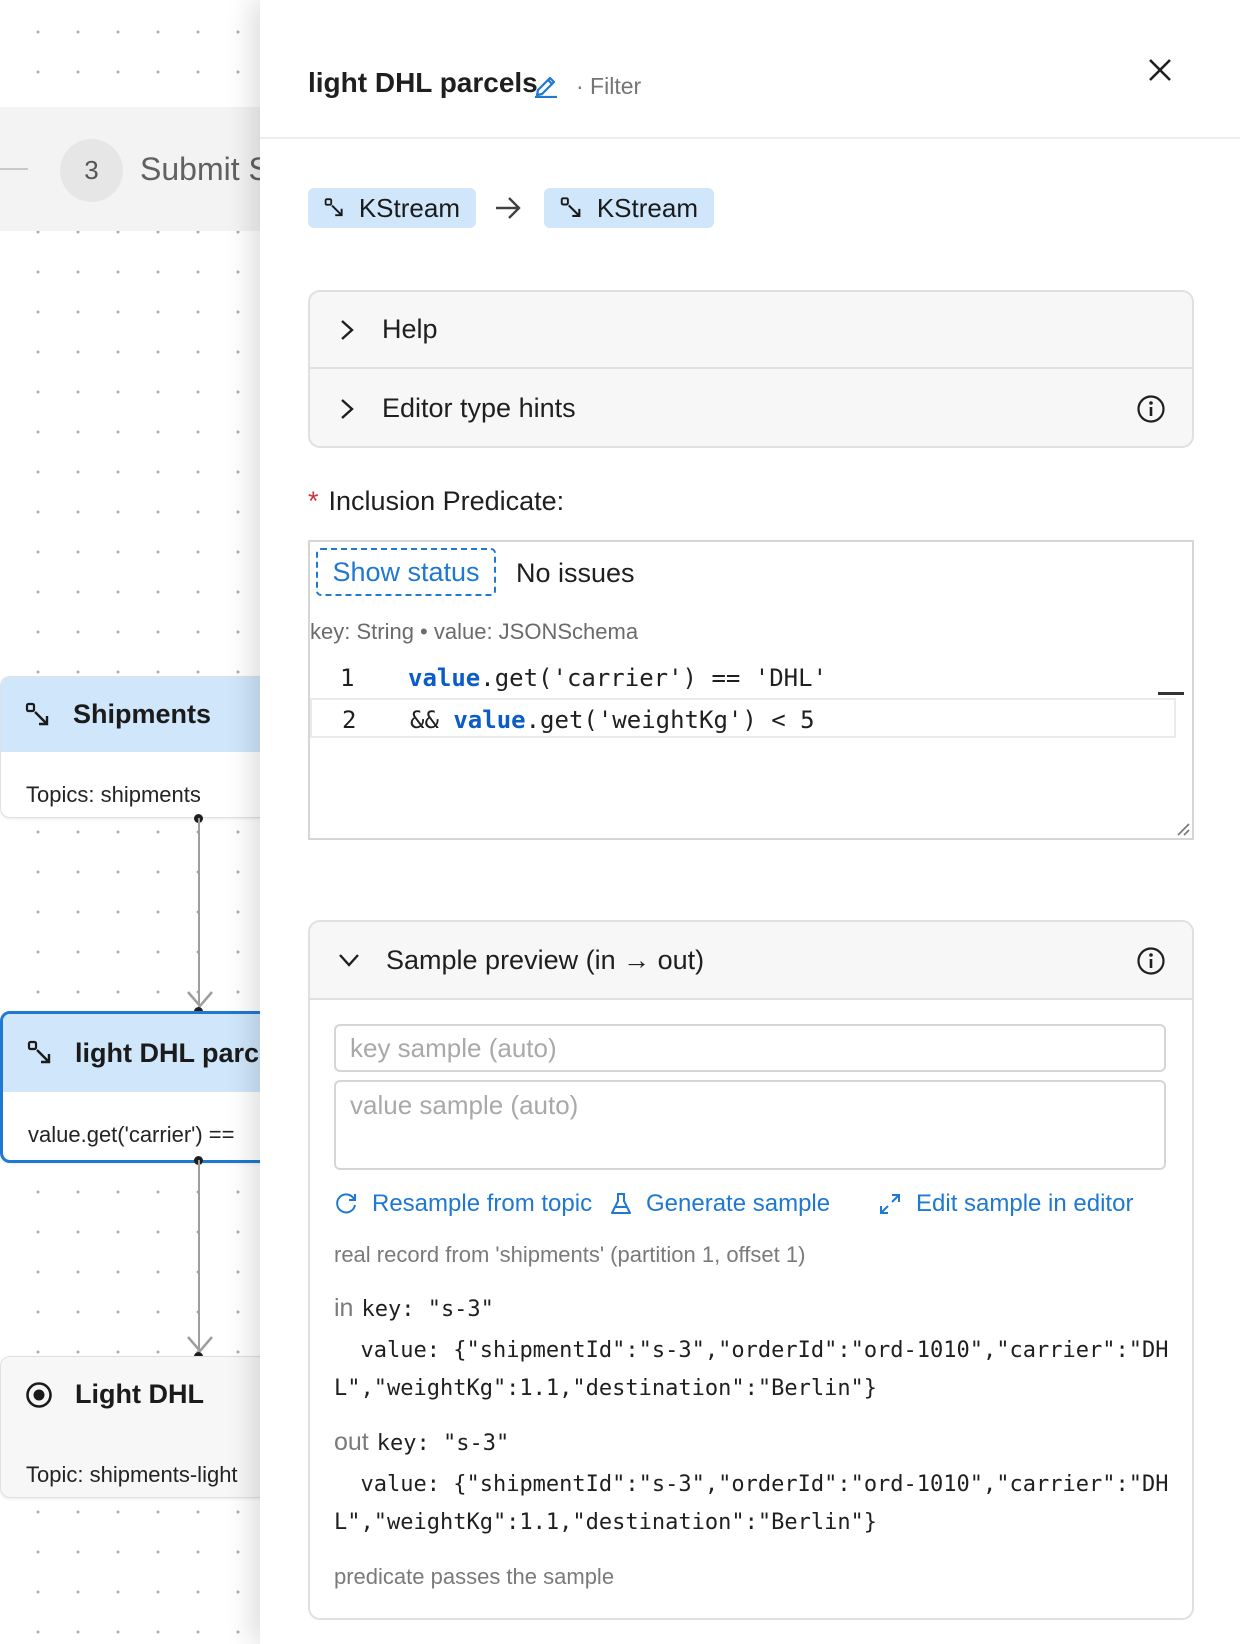 Image resolution: width=1240 pixels, height=1644 pixels. What do you see at coordinates (750, 69) in the screenshot?
I see `panel-header: light DHL parcels · Filter` at bounding box center [750, 69].